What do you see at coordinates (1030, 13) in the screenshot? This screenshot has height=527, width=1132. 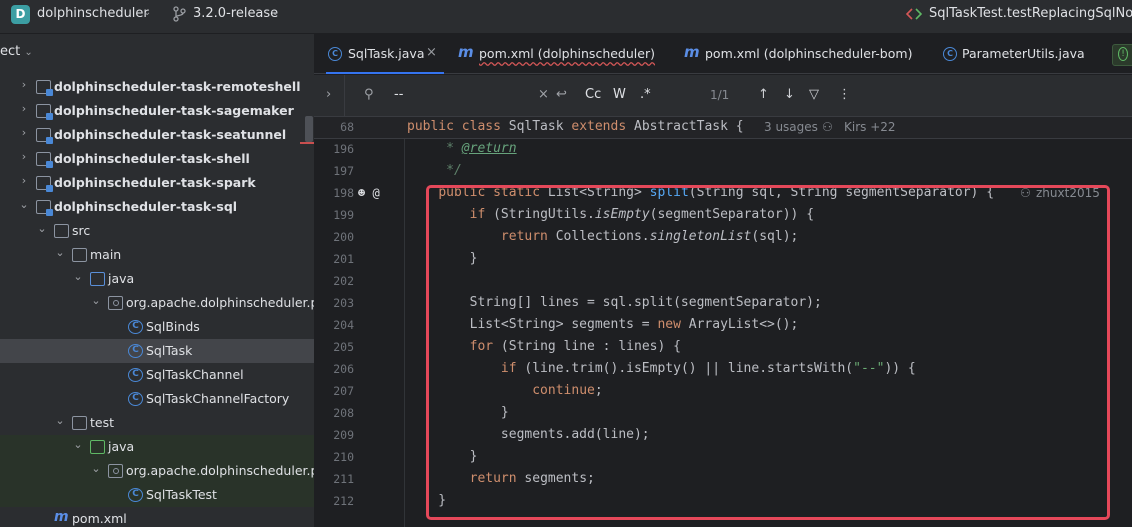 I see `run-config-dropdown: SqlTaskTest.testReplacingSqlNonG` at bounding box center [1030, 13].